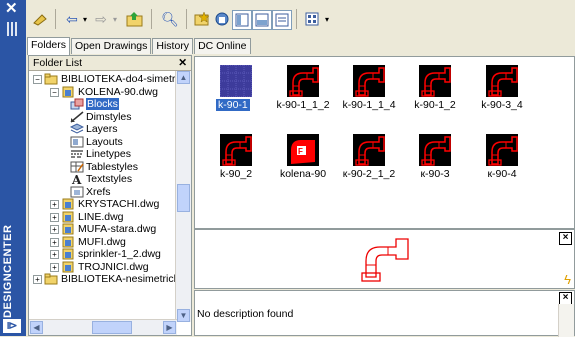  Describe the element at coordinates (303, 174) in the screenshot. I see `block-thumbnail-label: kolena-90` at that location.